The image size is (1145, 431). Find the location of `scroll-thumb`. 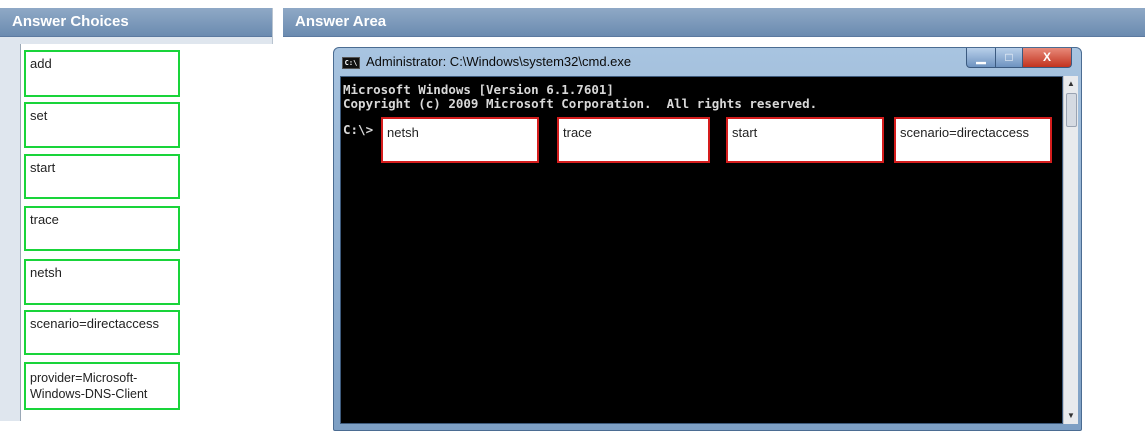

scroll-thumb is located at coordinates (1071, 110).